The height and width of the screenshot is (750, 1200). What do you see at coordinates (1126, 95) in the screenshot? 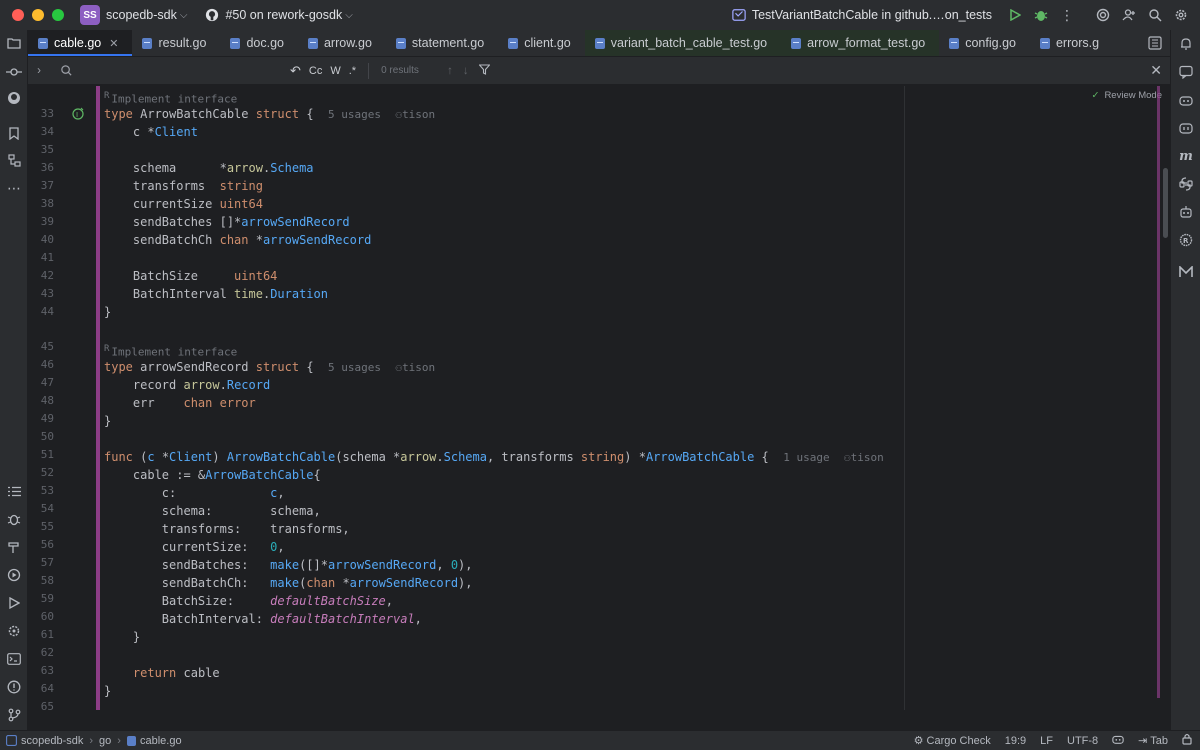
I see `review-mode-toggle: ✓ Review Mode` at bounding box center [1126, 95].